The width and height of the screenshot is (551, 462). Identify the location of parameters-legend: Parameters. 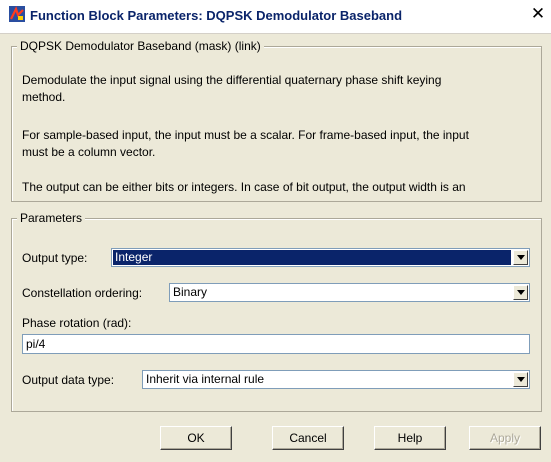
(51, 218).